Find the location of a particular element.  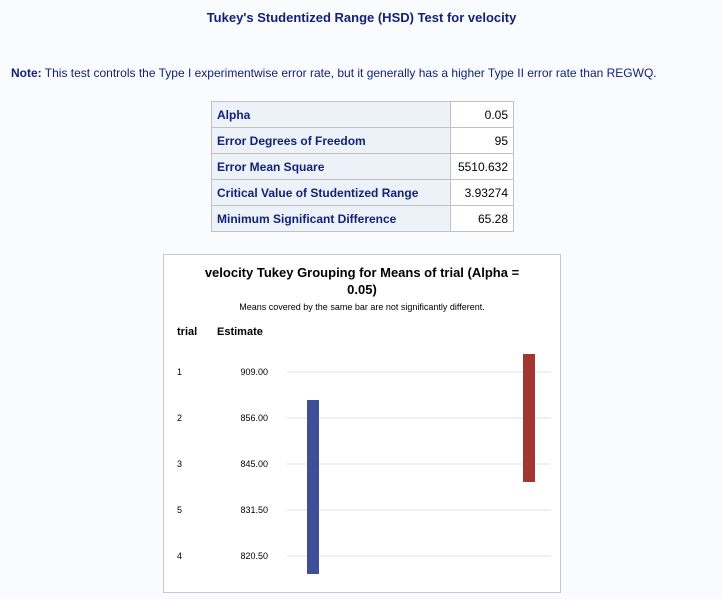

estimate-label: 845.00 is located at coordinates (254, 464).